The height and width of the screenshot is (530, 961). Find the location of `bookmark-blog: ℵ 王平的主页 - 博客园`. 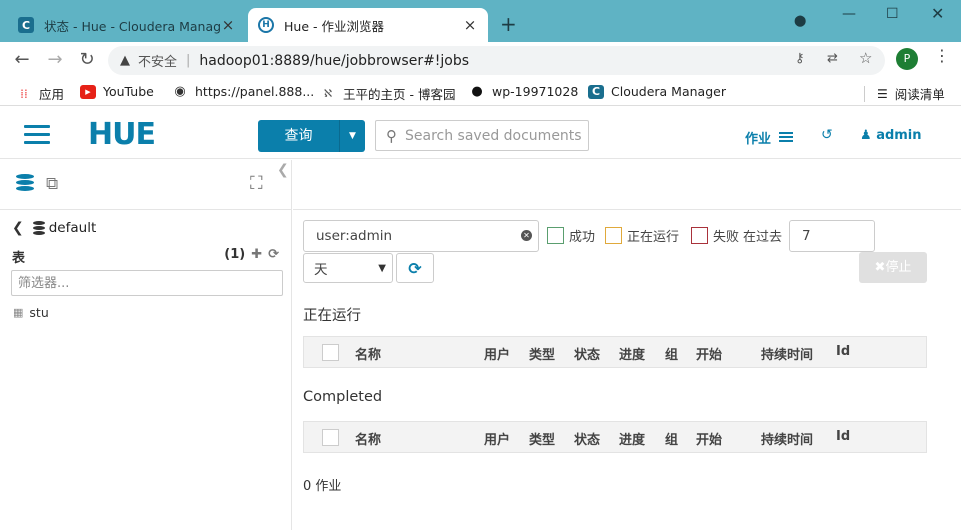

bookmark-blog: ℵ 王平的主页 - 博客园 is located at coordinates (388, 93).